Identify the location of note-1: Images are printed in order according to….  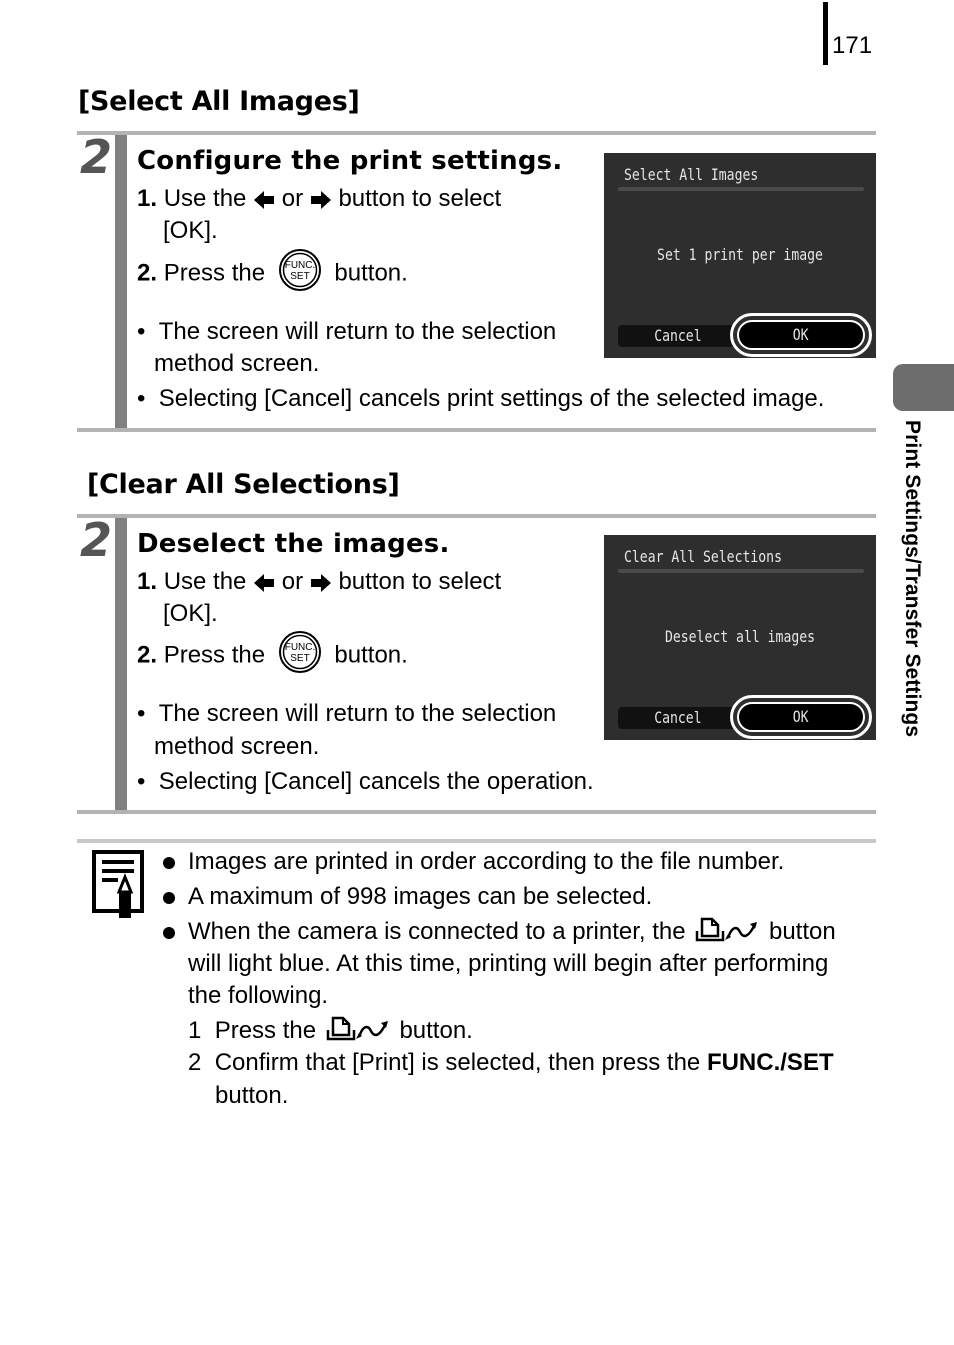
(486, 861).